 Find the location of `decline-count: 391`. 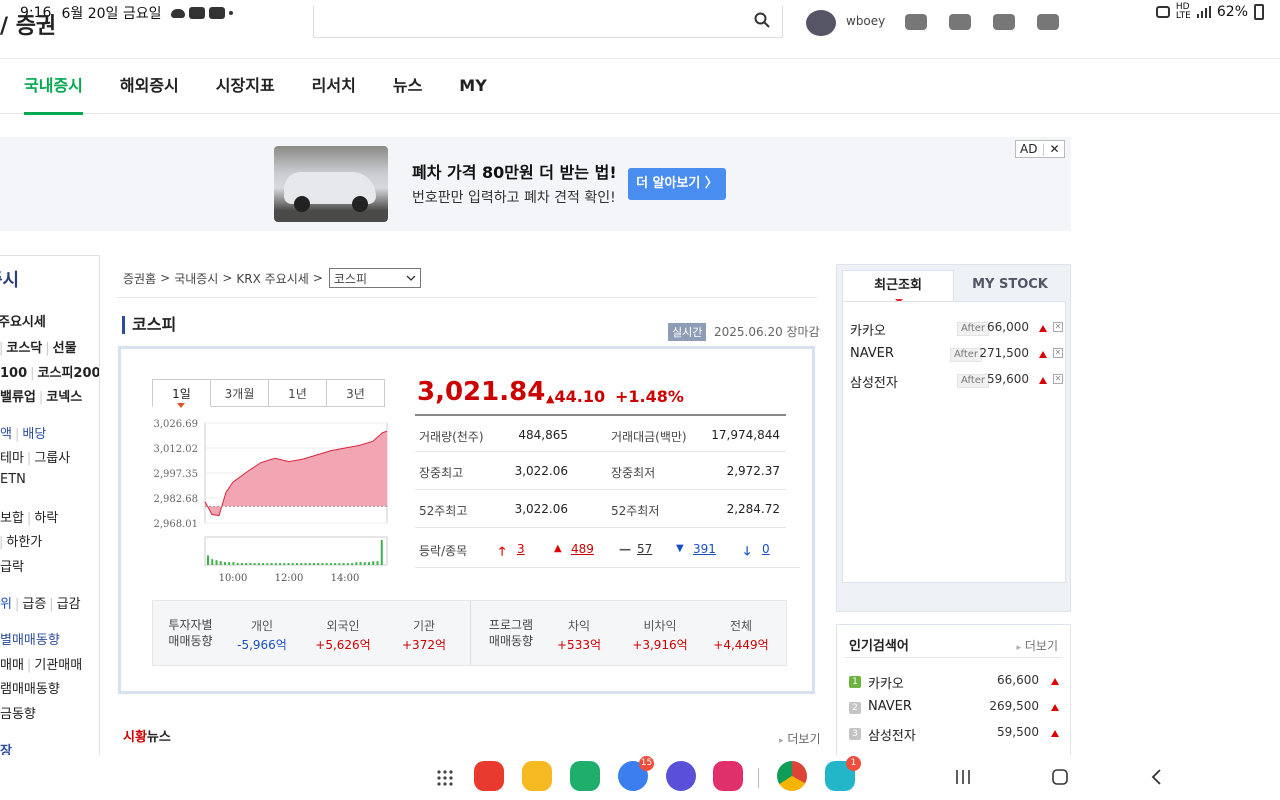

decline-count: 391 is located at coordinates (704, 549).